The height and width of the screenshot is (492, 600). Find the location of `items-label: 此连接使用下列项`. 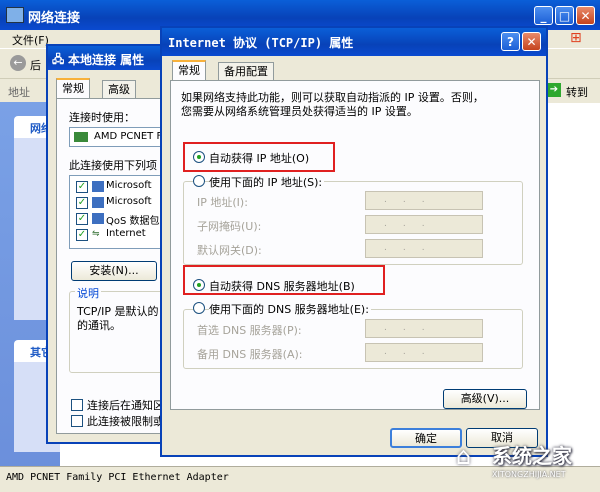

items-label: 此连接使用下列项 is located at coordinates (113, 165).